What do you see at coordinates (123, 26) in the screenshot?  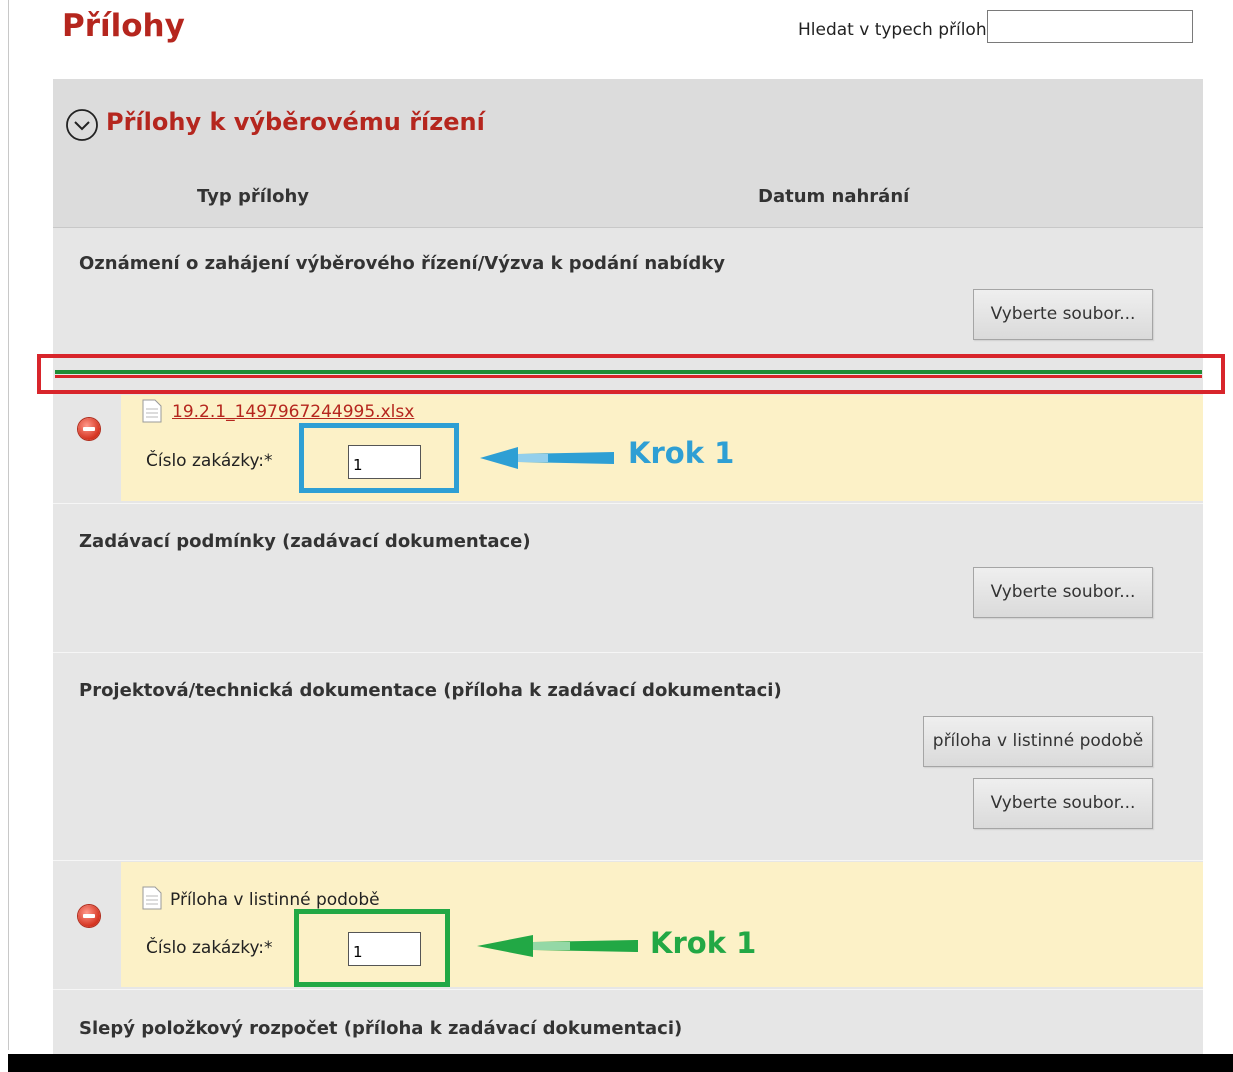 I see `page-title: Přílohy` at bounding box center [123, 26].